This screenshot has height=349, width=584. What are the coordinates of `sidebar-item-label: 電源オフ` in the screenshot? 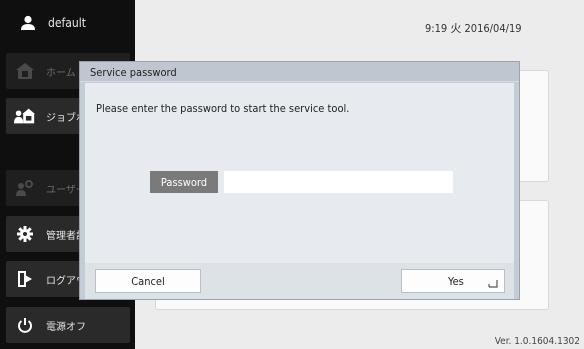 It's located at (66, 327).